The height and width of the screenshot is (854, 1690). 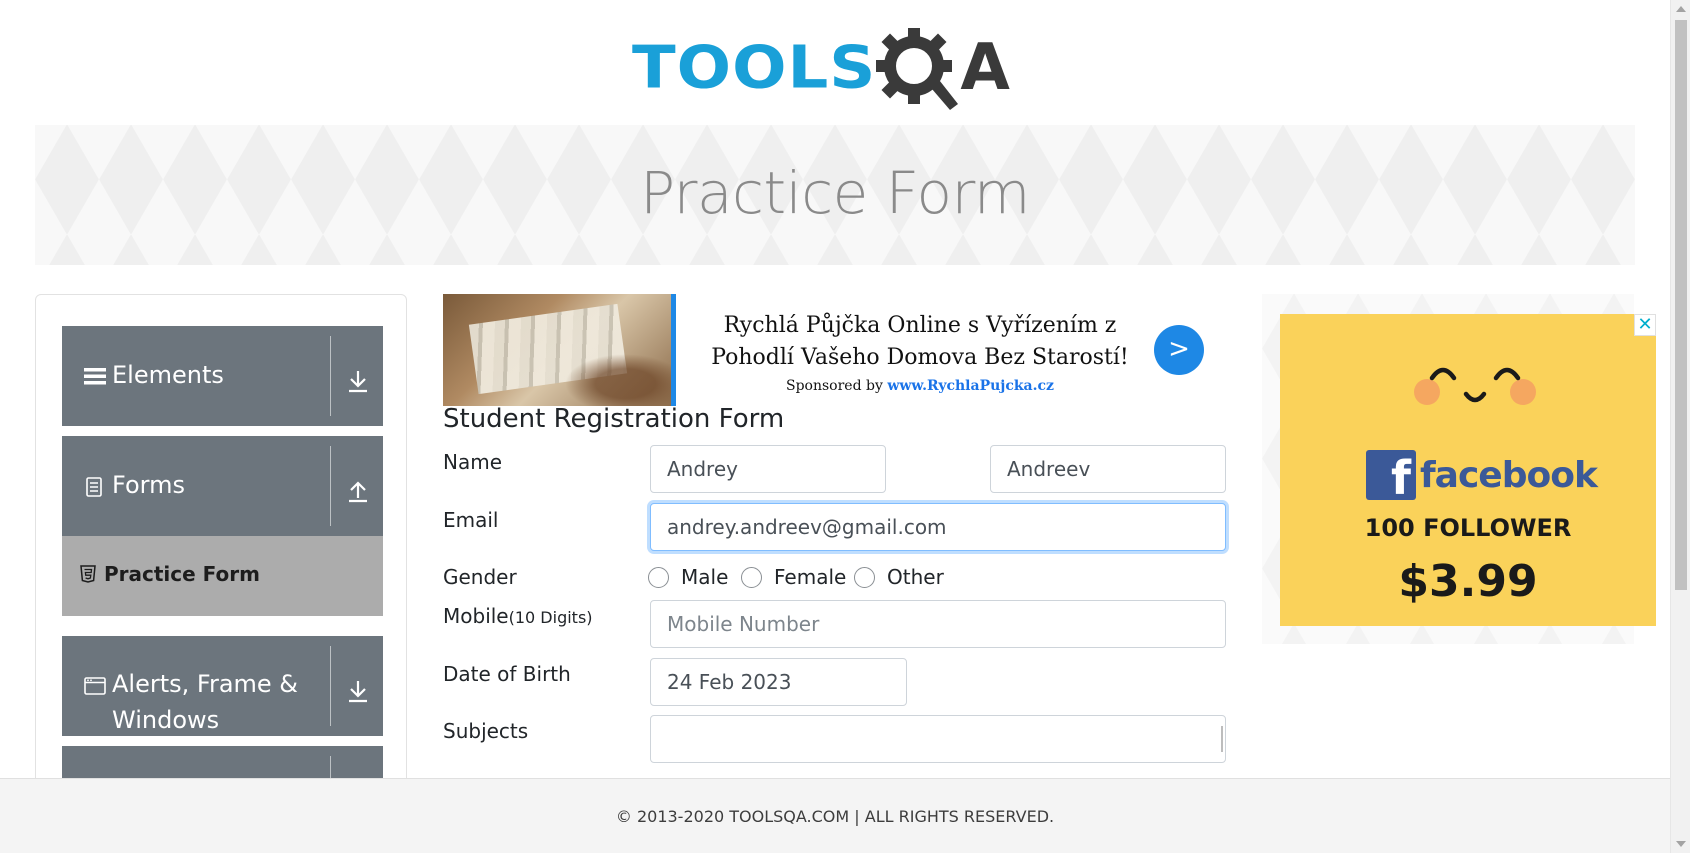 What do you see at coordinates (754, 68) in the screenshot?
I see `logo-text-tools: TOOLS` at bounding box center [754, 68].